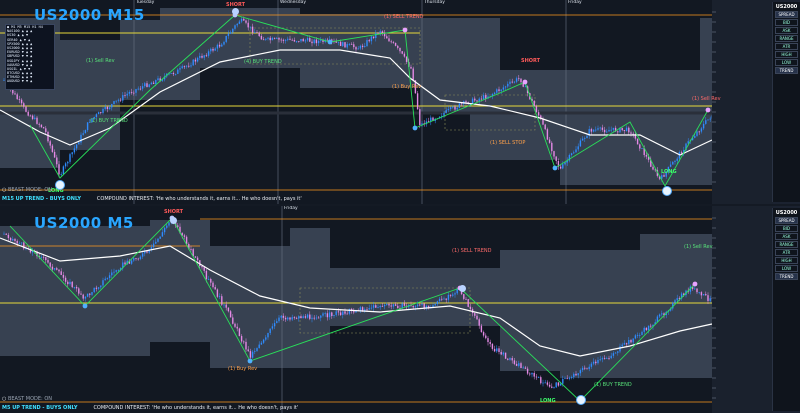 Image resolution: width=800 pixels, height=413 pixels. Describe the element at coordinates (263, 62) in the screenshot. I see `buy-trend-label: (4) BUY TREND` at that location.